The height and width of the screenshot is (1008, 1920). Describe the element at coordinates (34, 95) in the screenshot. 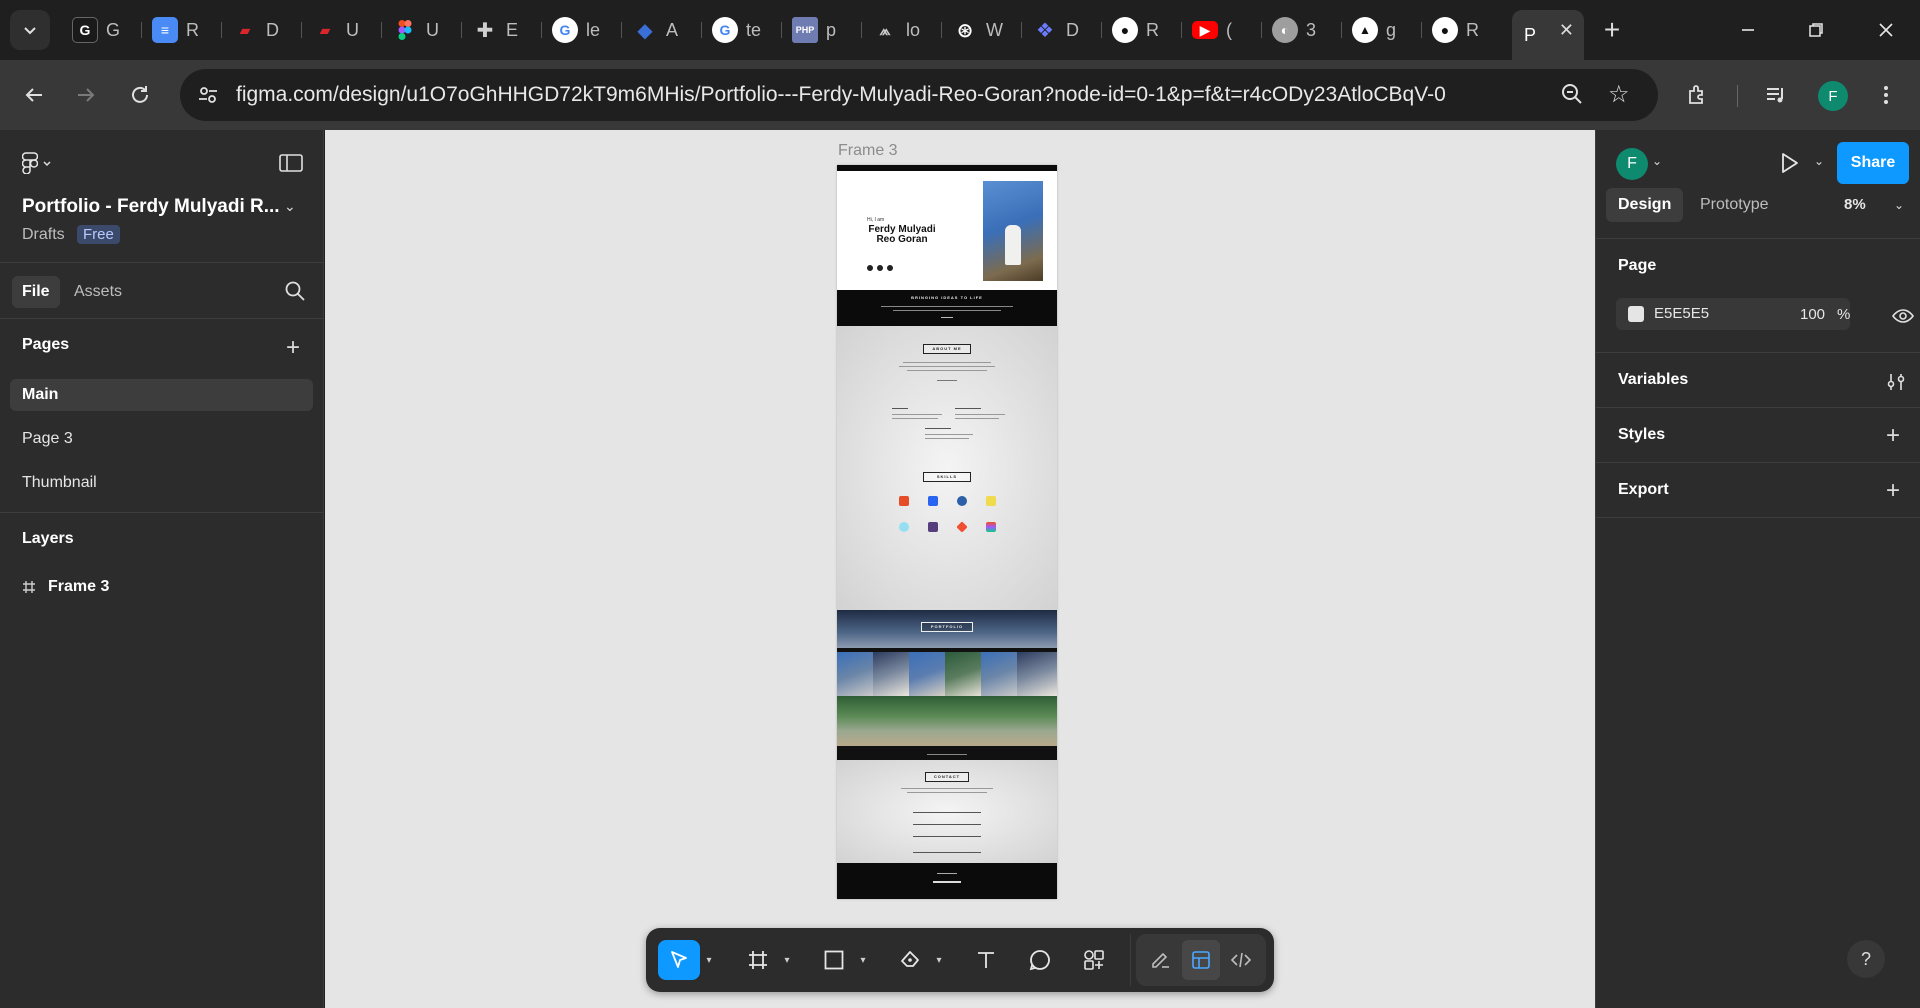

I see `back-icon` at that location.